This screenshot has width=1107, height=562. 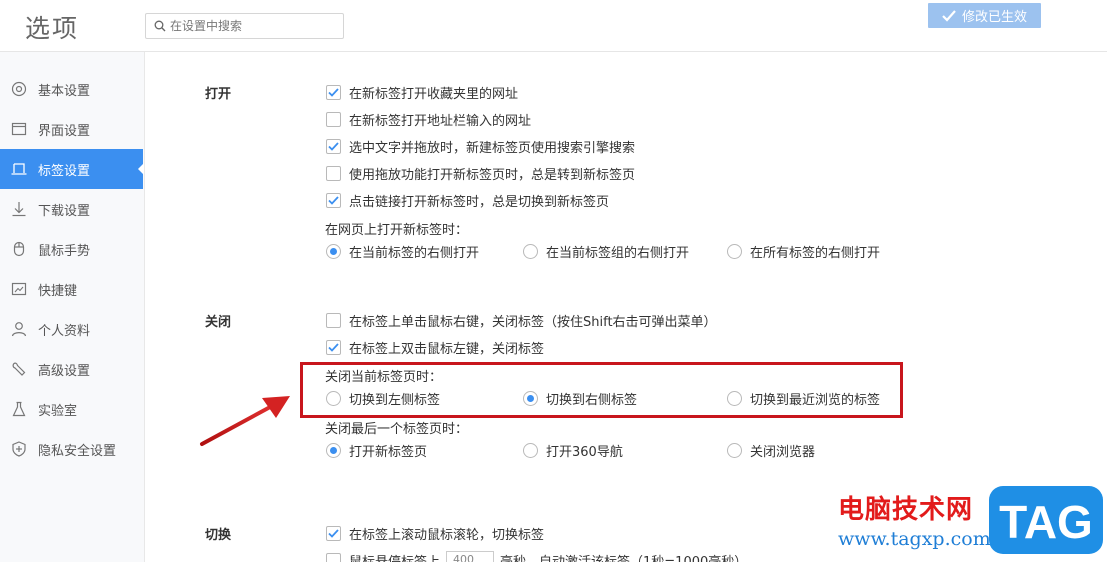 What do you see at coordinates (19, 249) in the screenshot?
I see `mouse-icon` at bounding box center [19, 249].